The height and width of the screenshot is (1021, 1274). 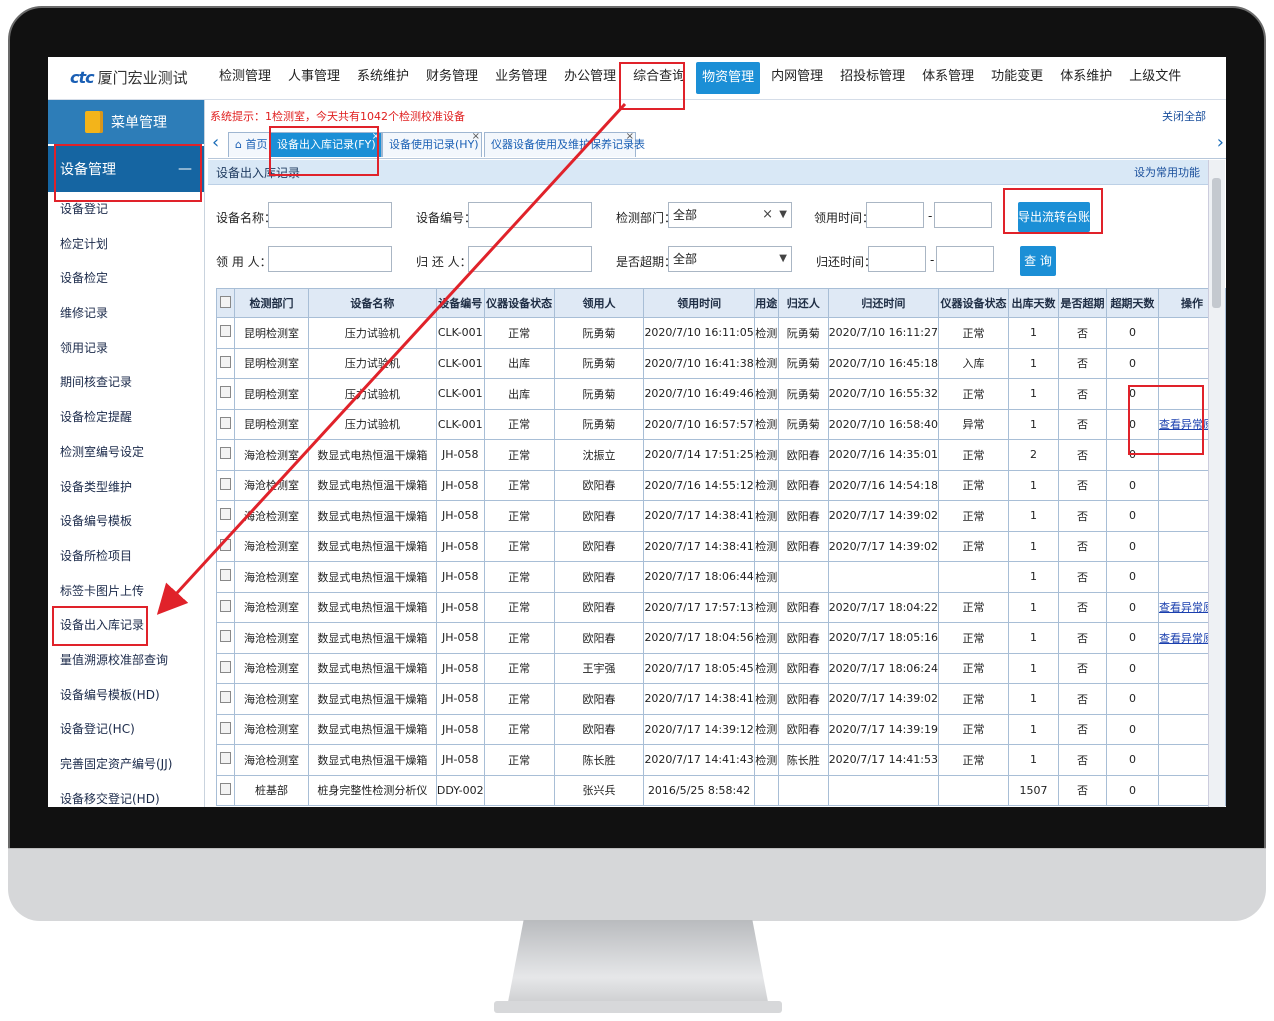 I want to click on sidebar-item-6: 设备检定提醒, so click(x=126, y=417).